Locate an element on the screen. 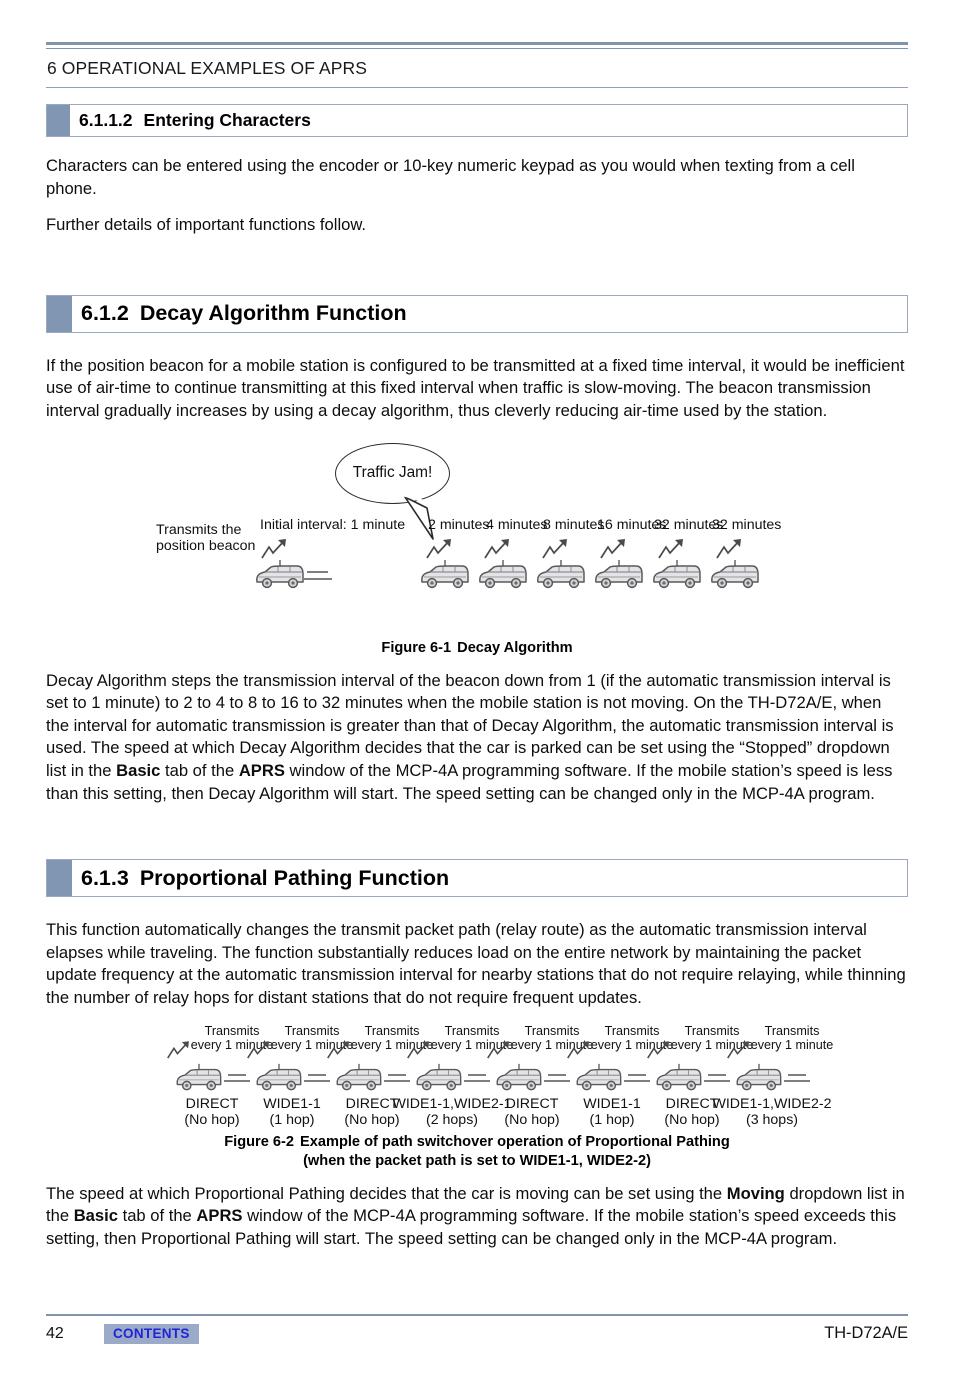  figure-2-caption-lead: Figure 6-2 is located at coordinates (259, 1141).